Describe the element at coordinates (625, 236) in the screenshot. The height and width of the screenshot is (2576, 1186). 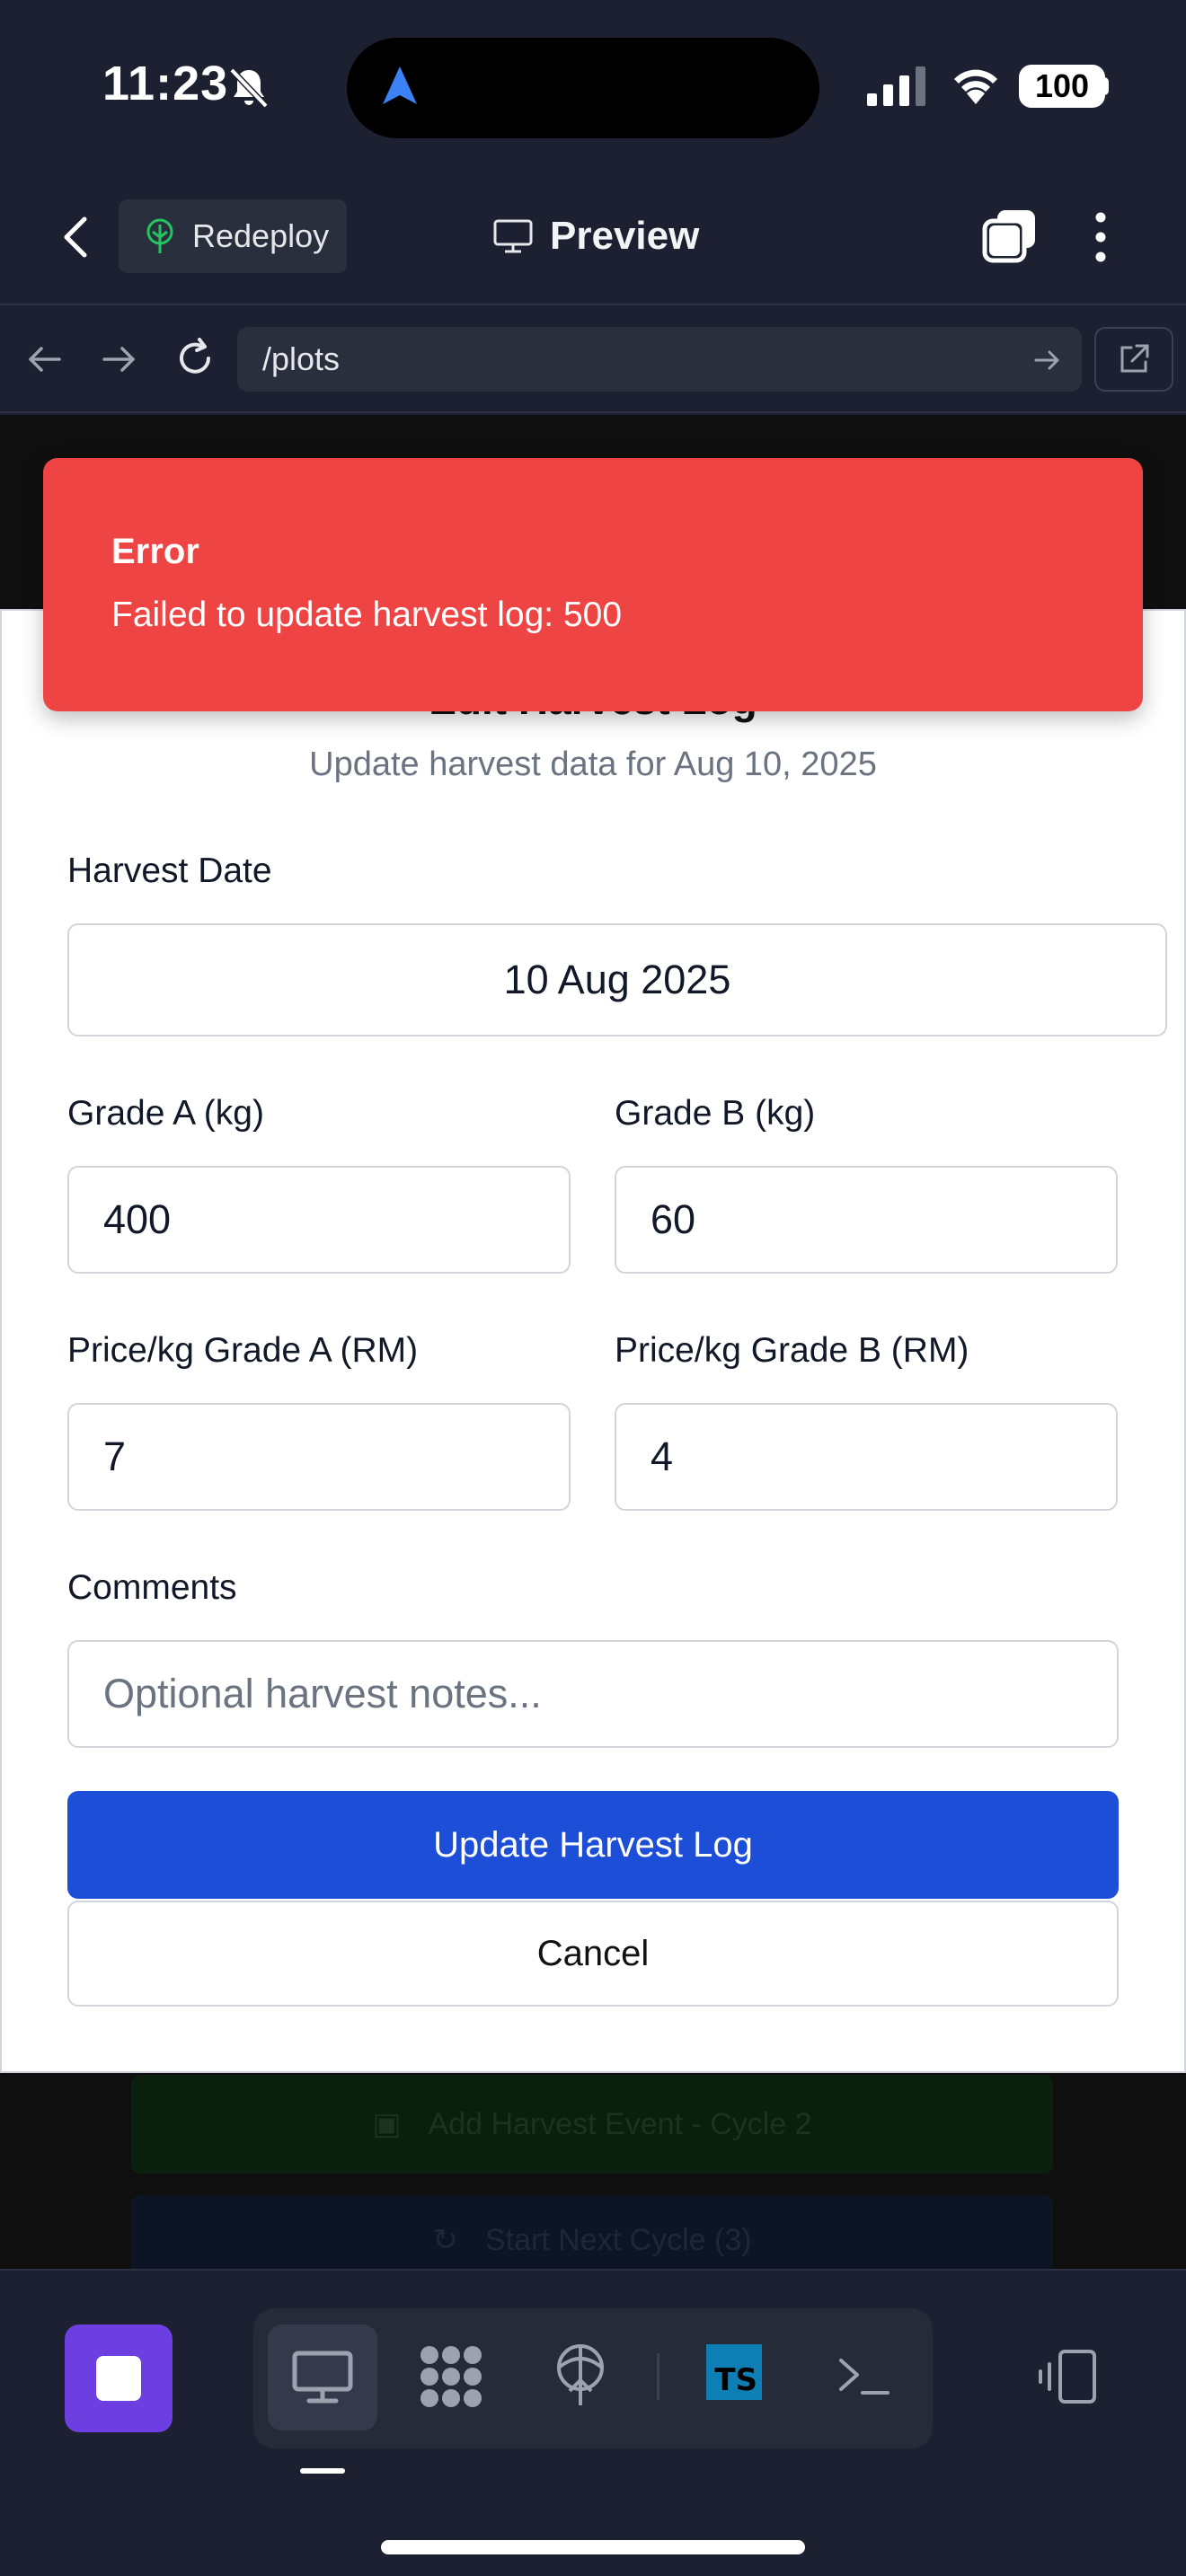
I see `preview-title-text: Preview` at that location.